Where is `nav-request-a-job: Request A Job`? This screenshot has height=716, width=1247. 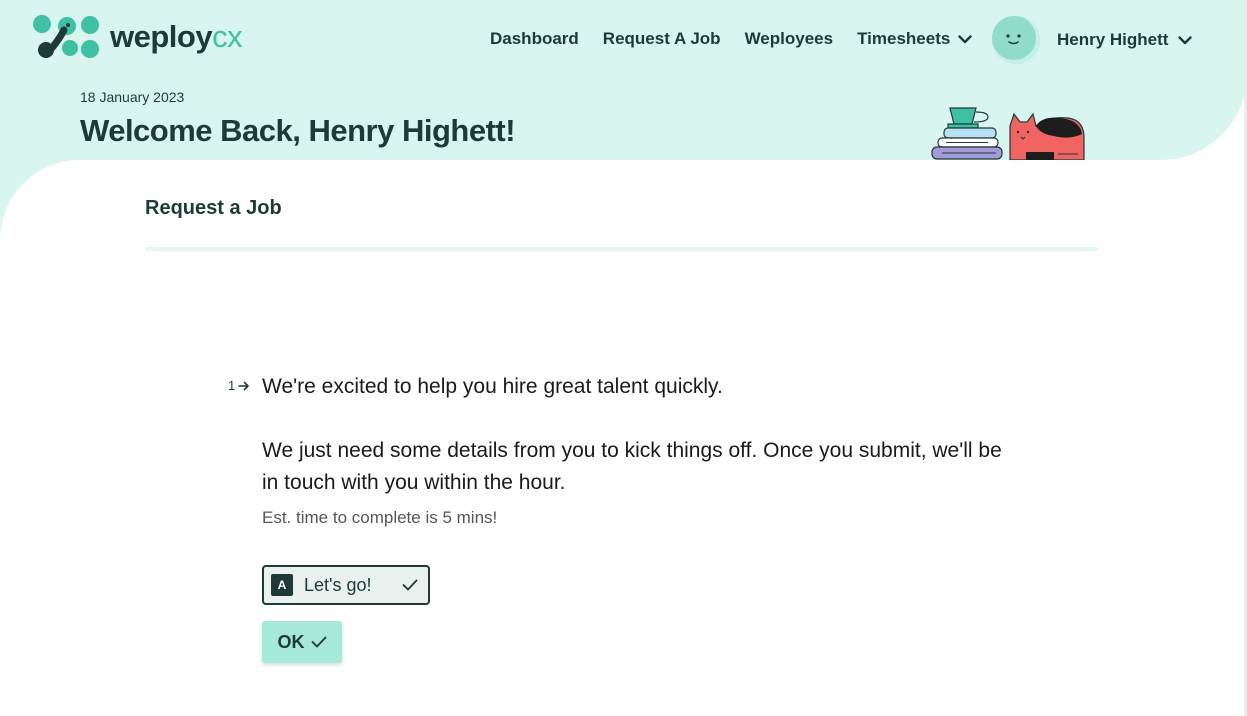 nav-request-a-job: Request A Job is located at coordinates (662, 39).